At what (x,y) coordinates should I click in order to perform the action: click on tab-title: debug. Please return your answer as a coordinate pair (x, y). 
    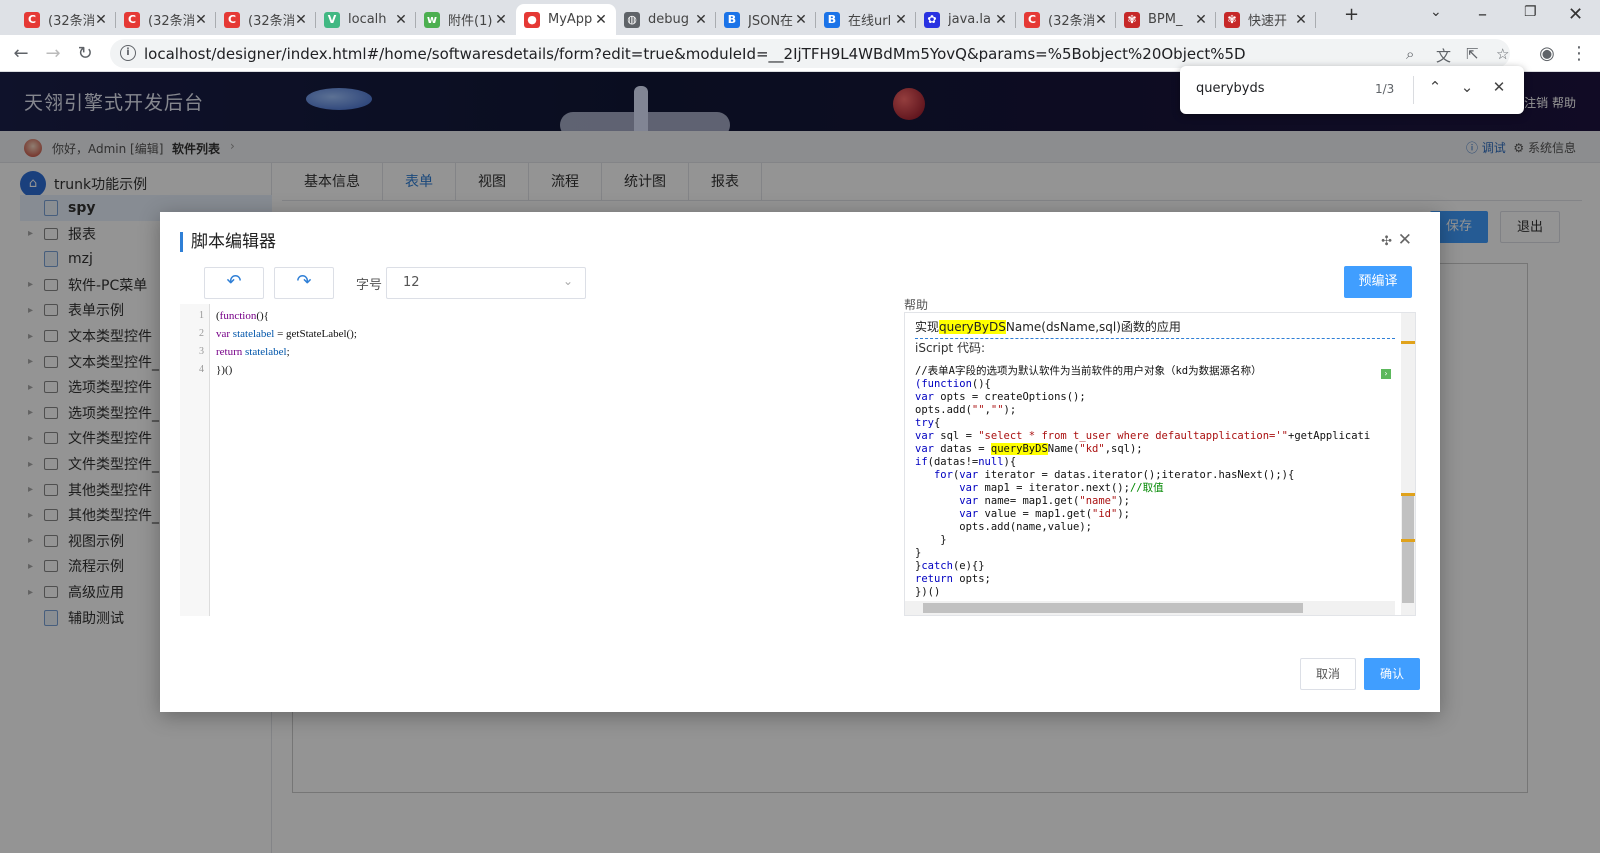
    Looking at the image, I should click on (668, 19).